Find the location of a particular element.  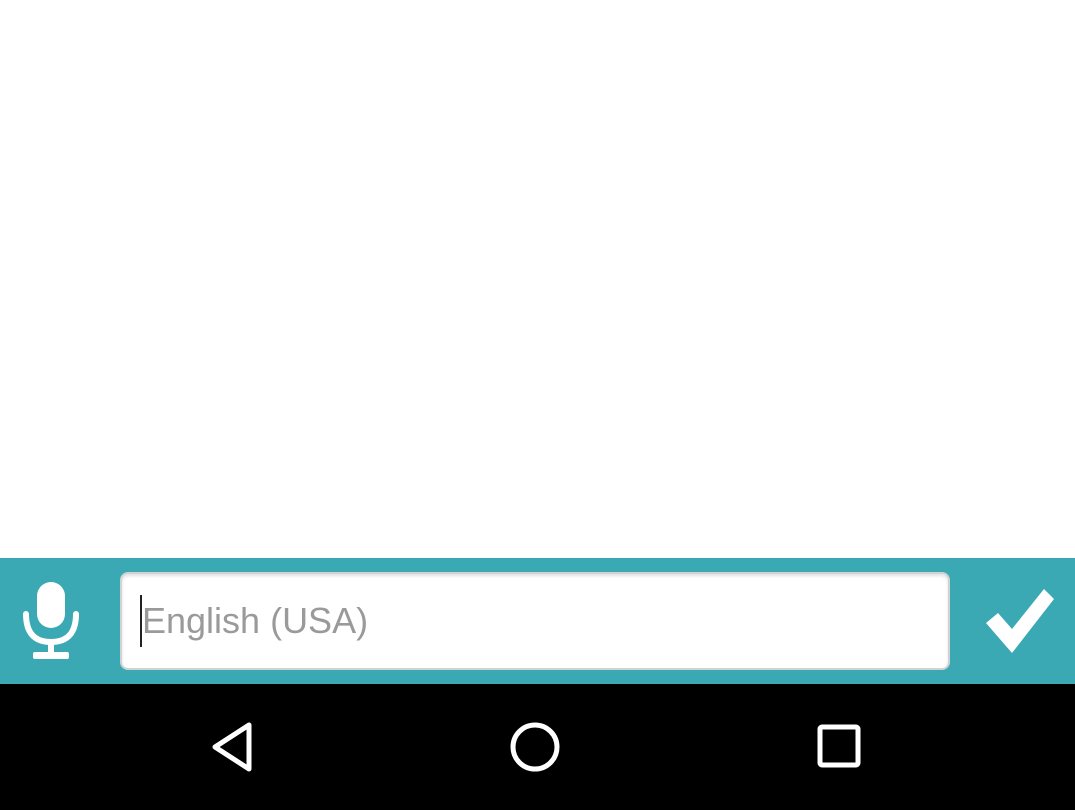

nav-recents-button is located at coordinates (839, 747).